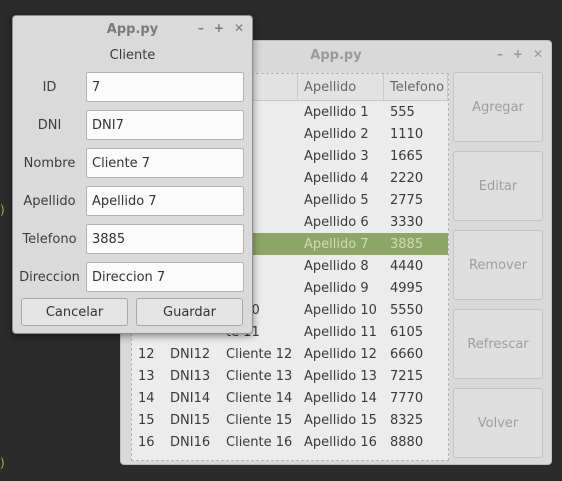 The image size is (562, 481). Describe the element at coordinates (190, 420) in the screenshot. I see `cell-dni: DNI15` at that location.